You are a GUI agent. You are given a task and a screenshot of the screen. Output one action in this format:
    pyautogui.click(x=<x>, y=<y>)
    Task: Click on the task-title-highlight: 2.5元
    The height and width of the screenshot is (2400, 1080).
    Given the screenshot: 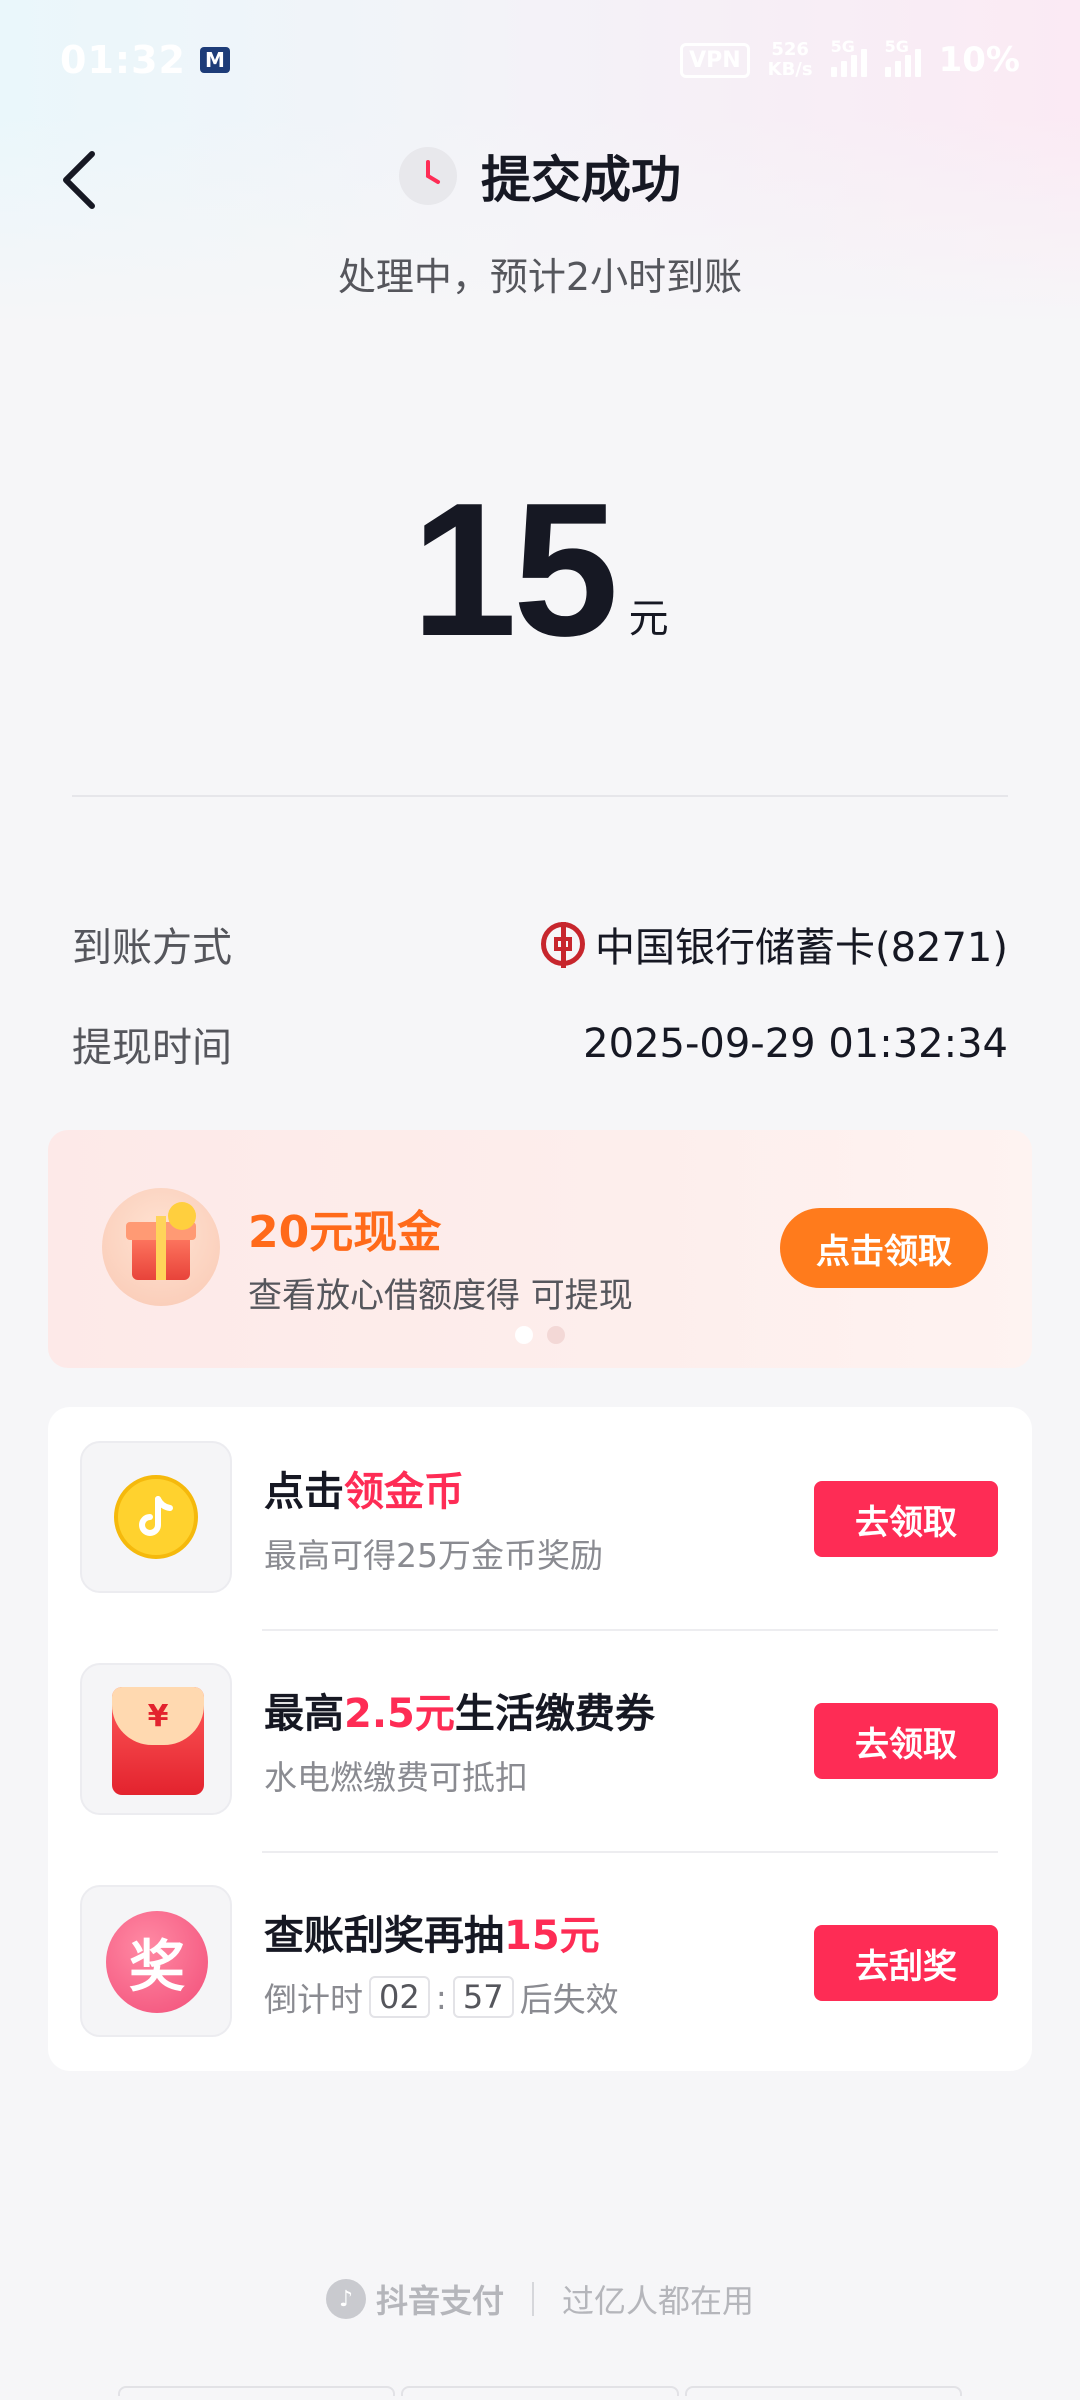 What is the action you would take?
    pyautogui.click(x=399, y=1714)
    